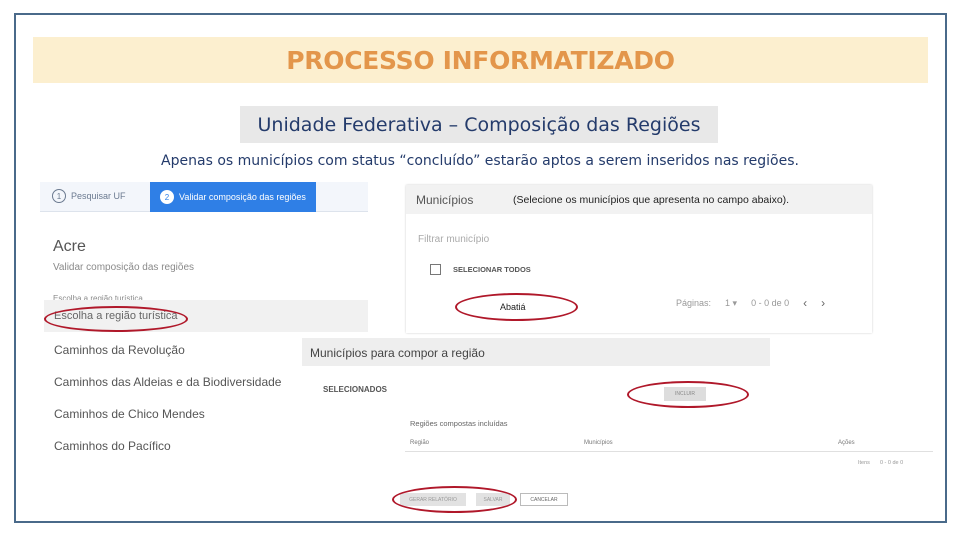 The height and width of the screenshot is (540, 960). What do you see at coordinates (445, 200) in the screenshot?
I see `municipios-title: Municípios` at bounding box center [445, 200].